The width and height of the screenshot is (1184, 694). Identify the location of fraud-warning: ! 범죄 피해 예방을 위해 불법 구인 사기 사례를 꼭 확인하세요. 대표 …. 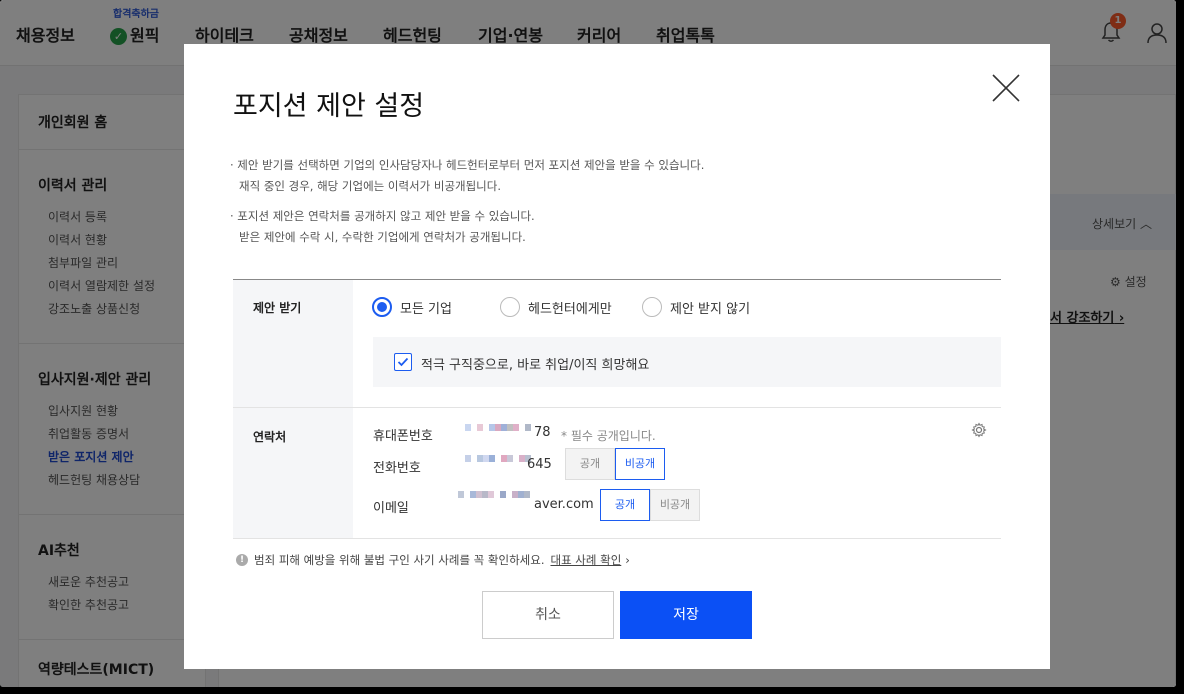
(433, 560).